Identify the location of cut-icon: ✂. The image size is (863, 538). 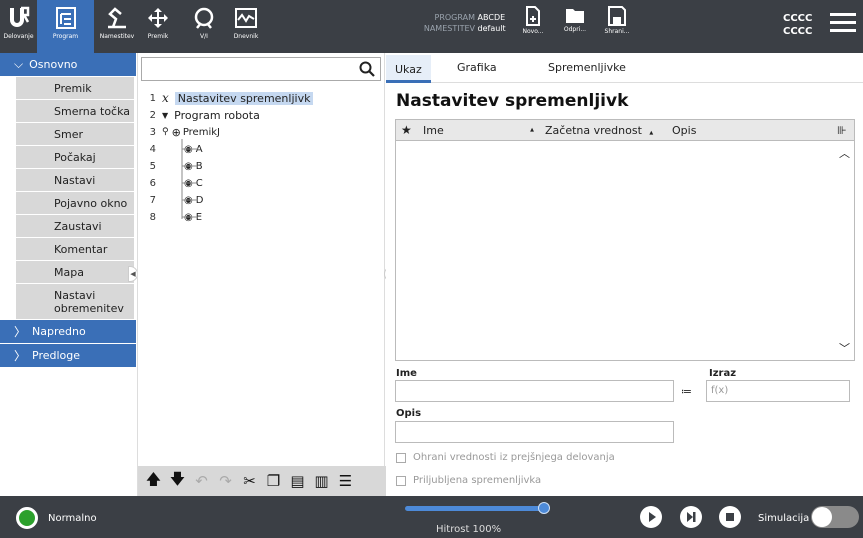
(249, 481).